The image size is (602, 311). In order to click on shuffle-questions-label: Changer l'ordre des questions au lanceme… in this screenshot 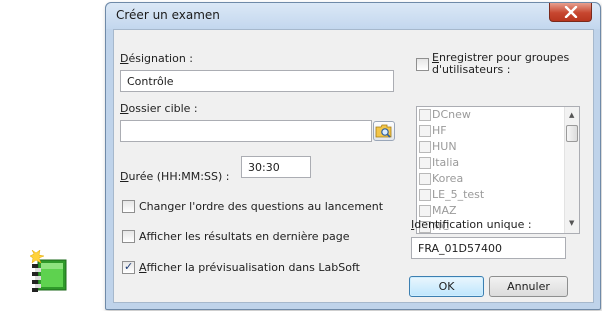, I will do `click(261, 206)`.